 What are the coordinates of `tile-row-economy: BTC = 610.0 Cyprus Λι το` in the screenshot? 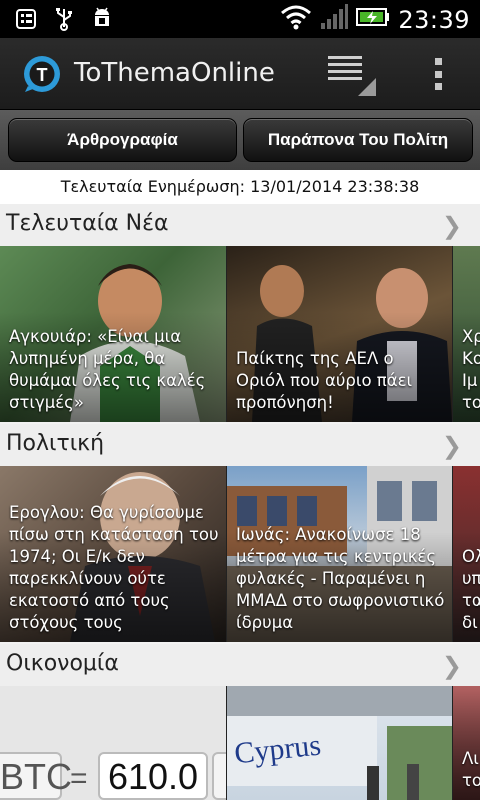 It's located at (240, 743).